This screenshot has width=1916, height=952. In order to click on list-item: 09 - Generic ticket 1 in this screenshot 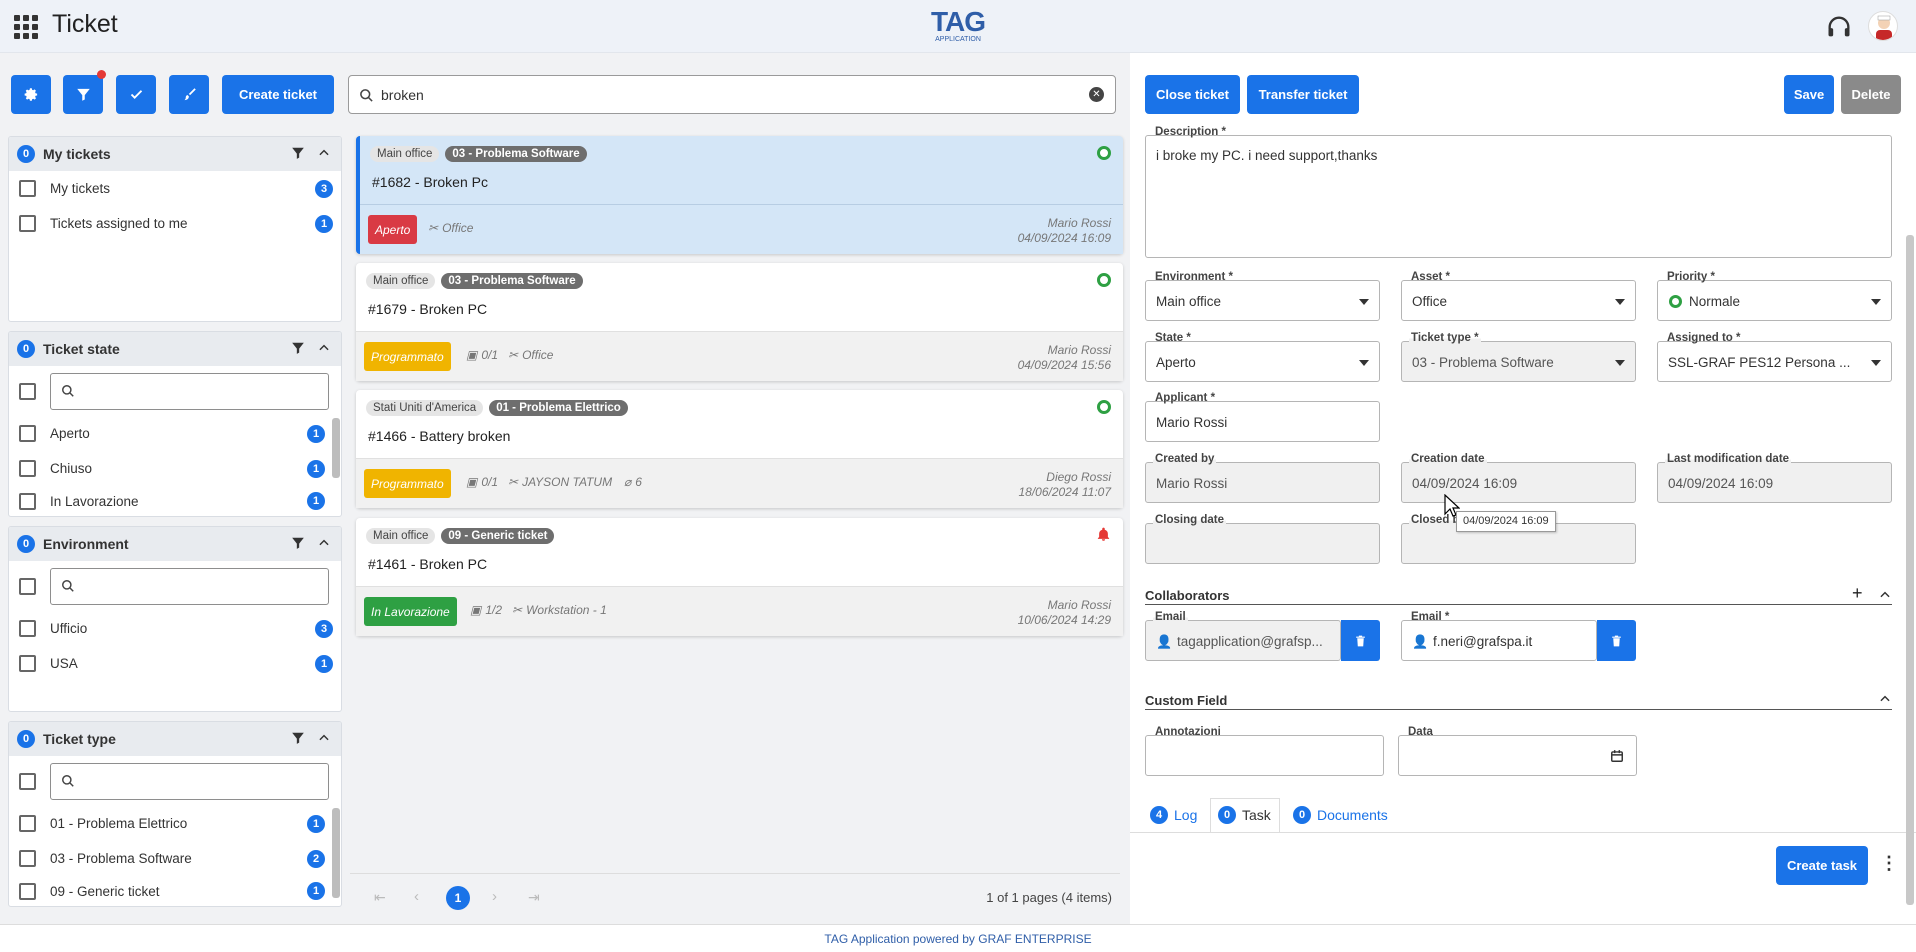, I will do `click(175, 891)`.